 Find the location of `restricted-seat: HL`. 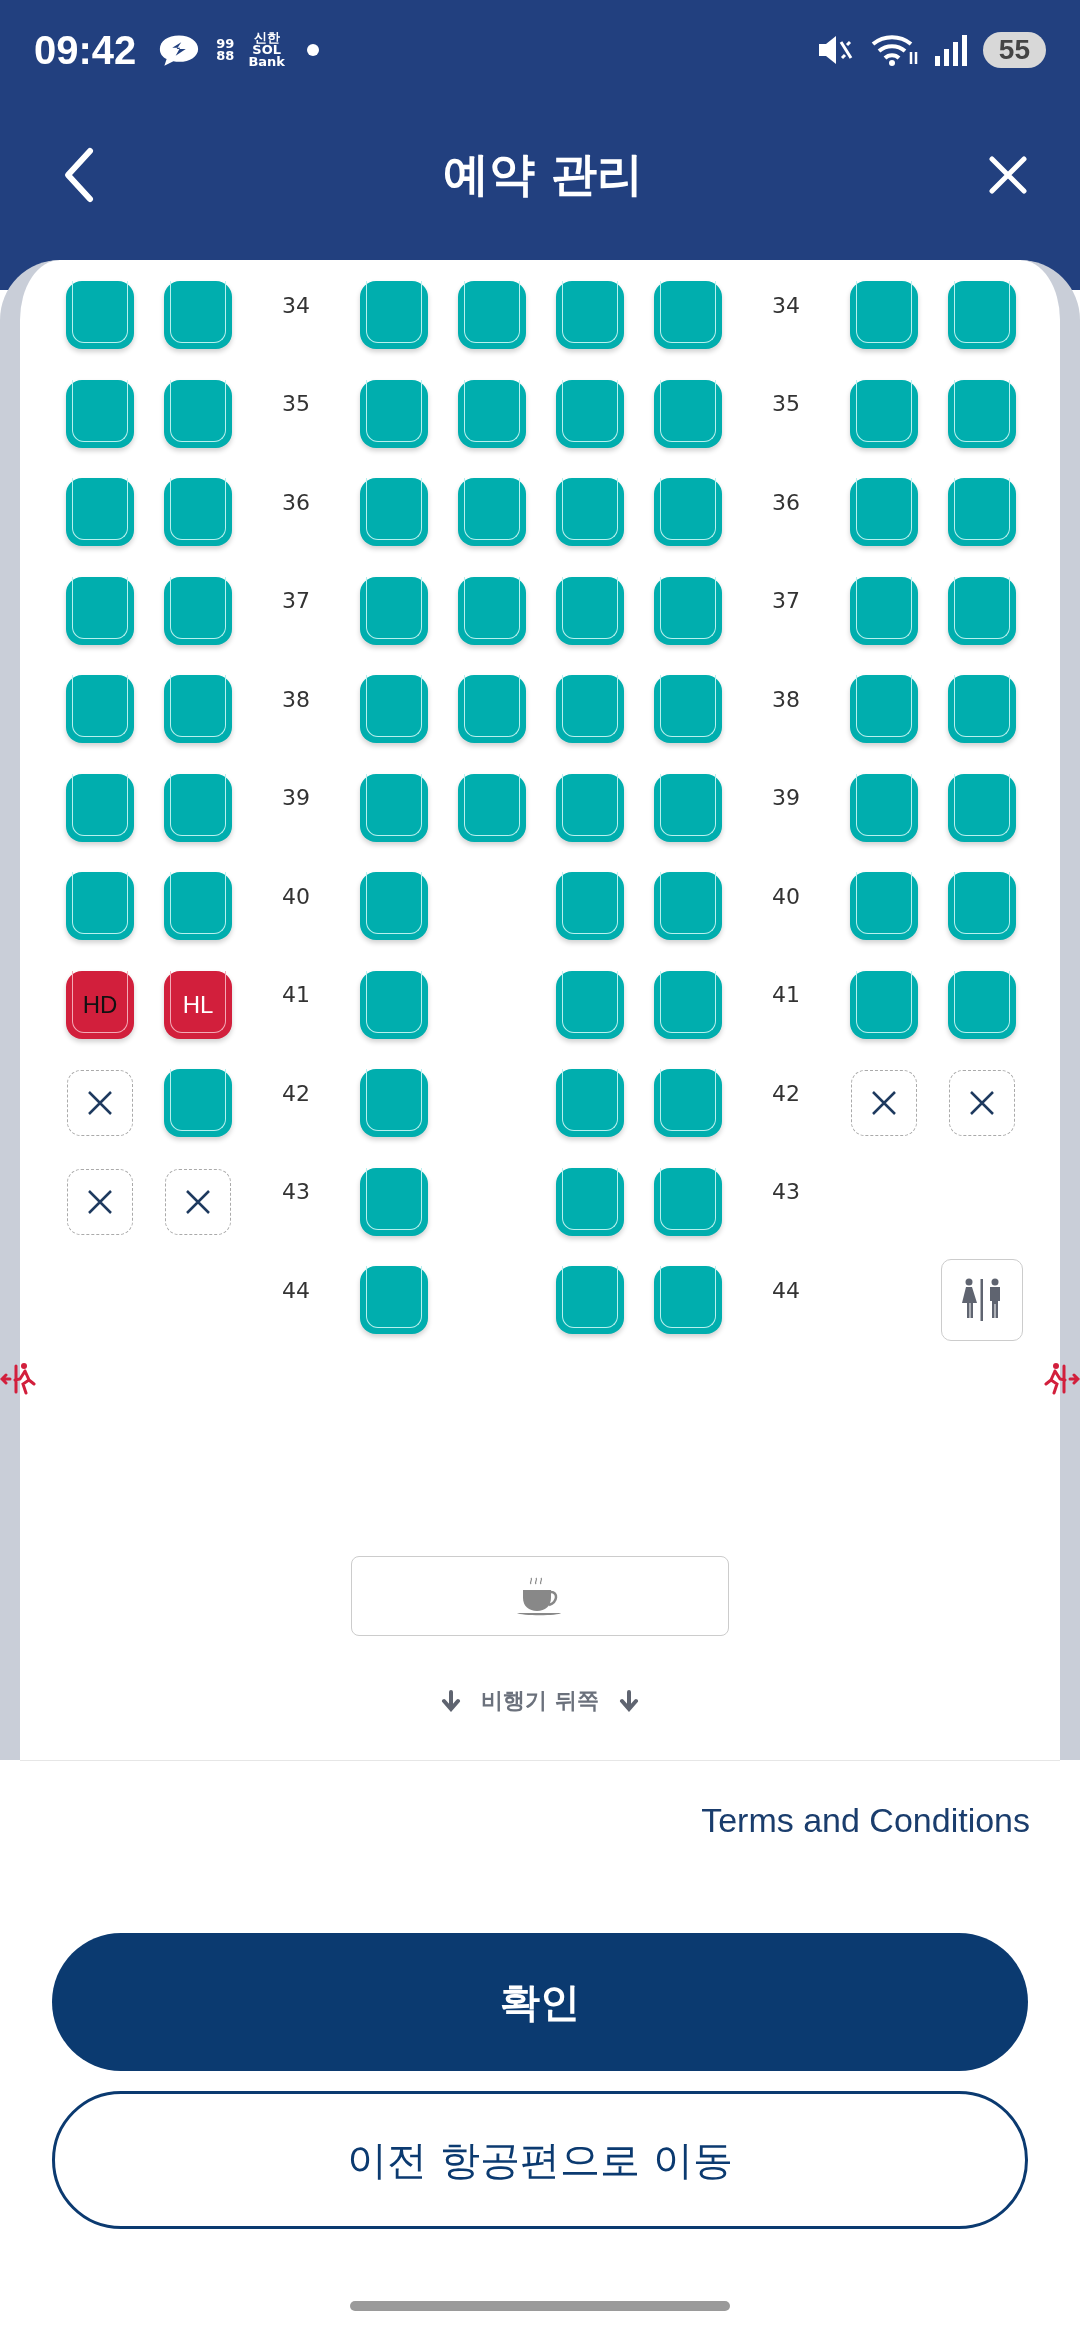

restricted-seat: HL is located at coordinates (198, 1004).